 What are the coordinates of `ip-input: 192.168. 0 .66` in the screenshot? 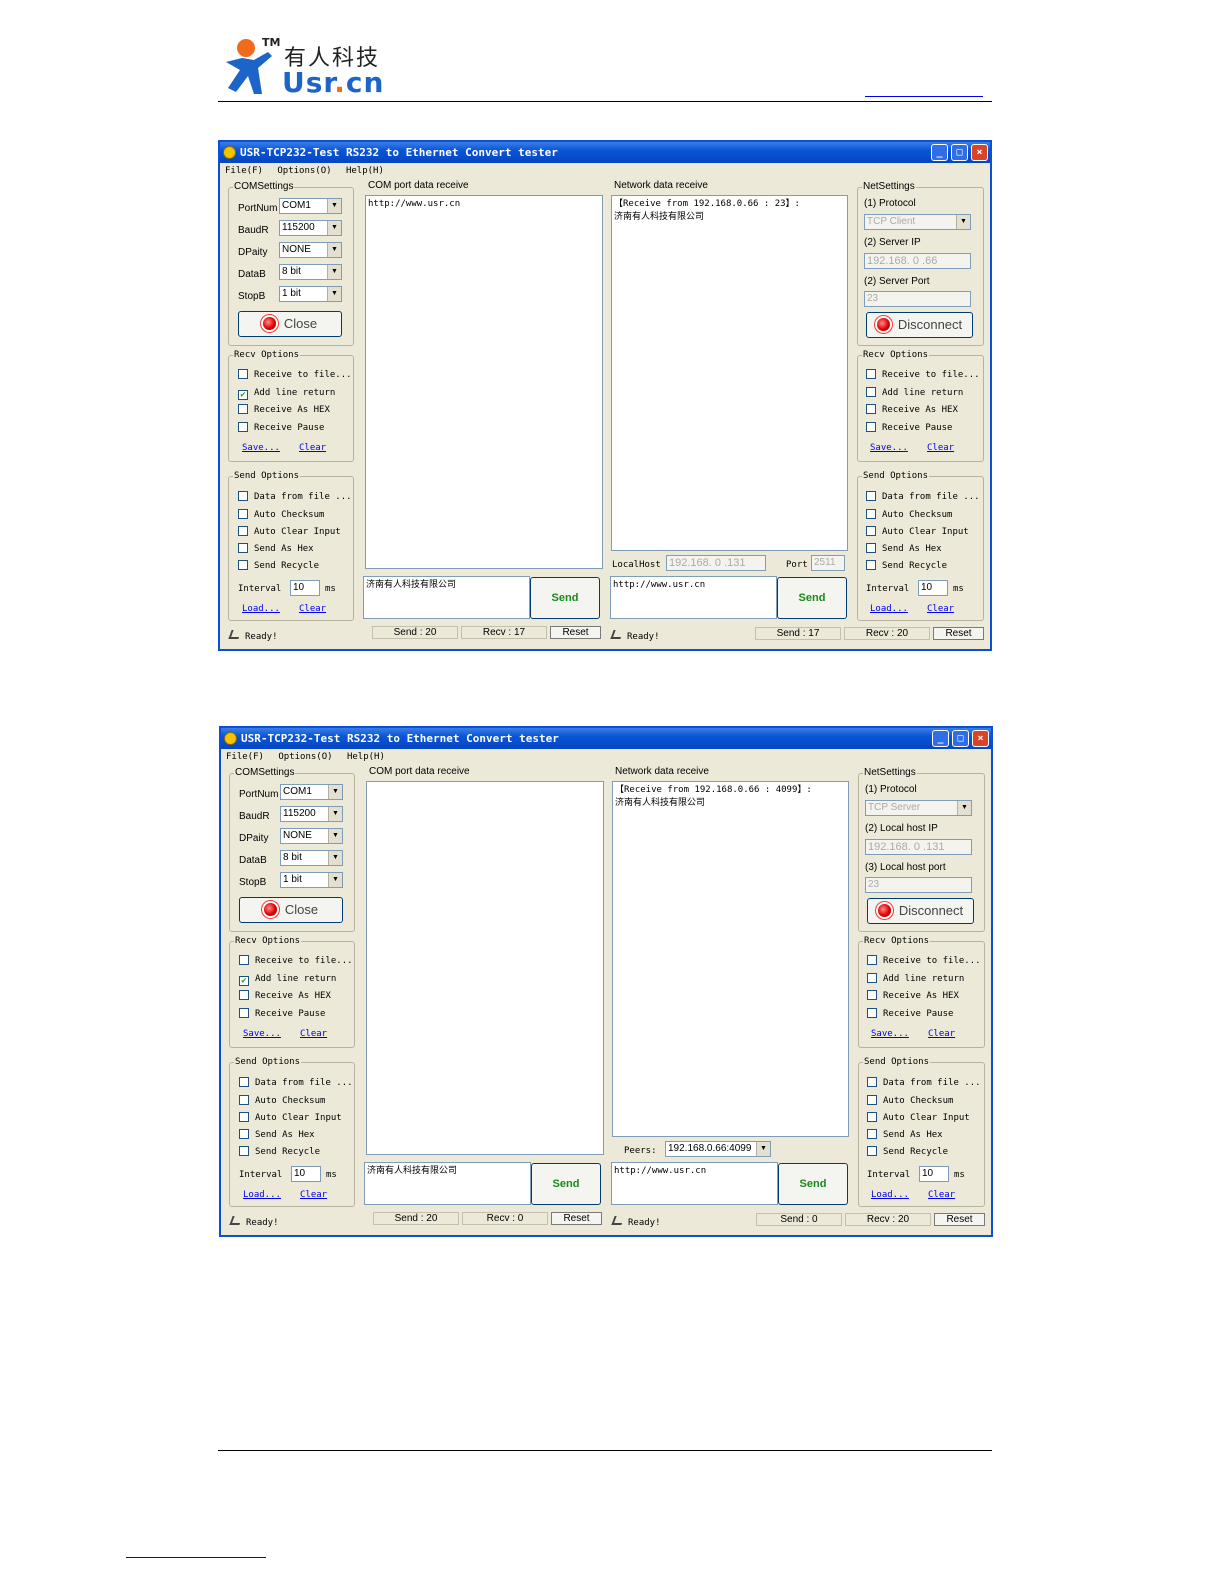 It's located at (917, 261).